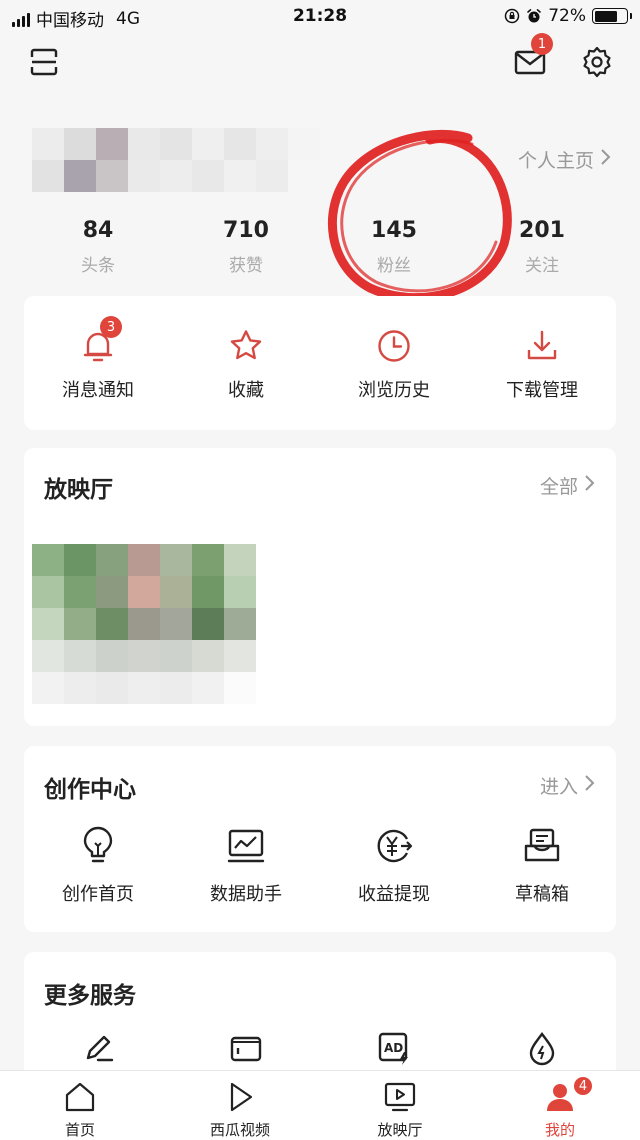 This screenshot has height=1140, width=640. I want to click on more-services-row: AD, so click(320, 1050).